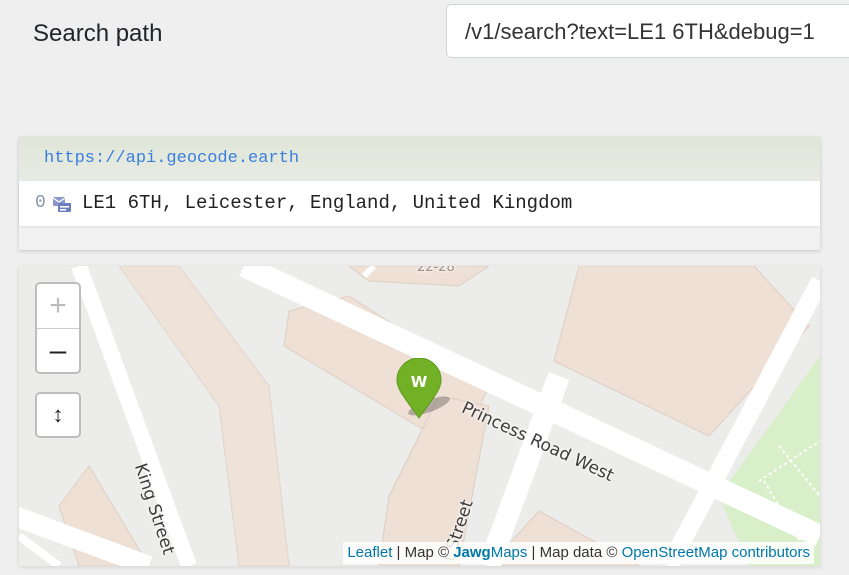 This screenshot has width=849, height=575. I want to click on result-index: 0, so click(40, 203).